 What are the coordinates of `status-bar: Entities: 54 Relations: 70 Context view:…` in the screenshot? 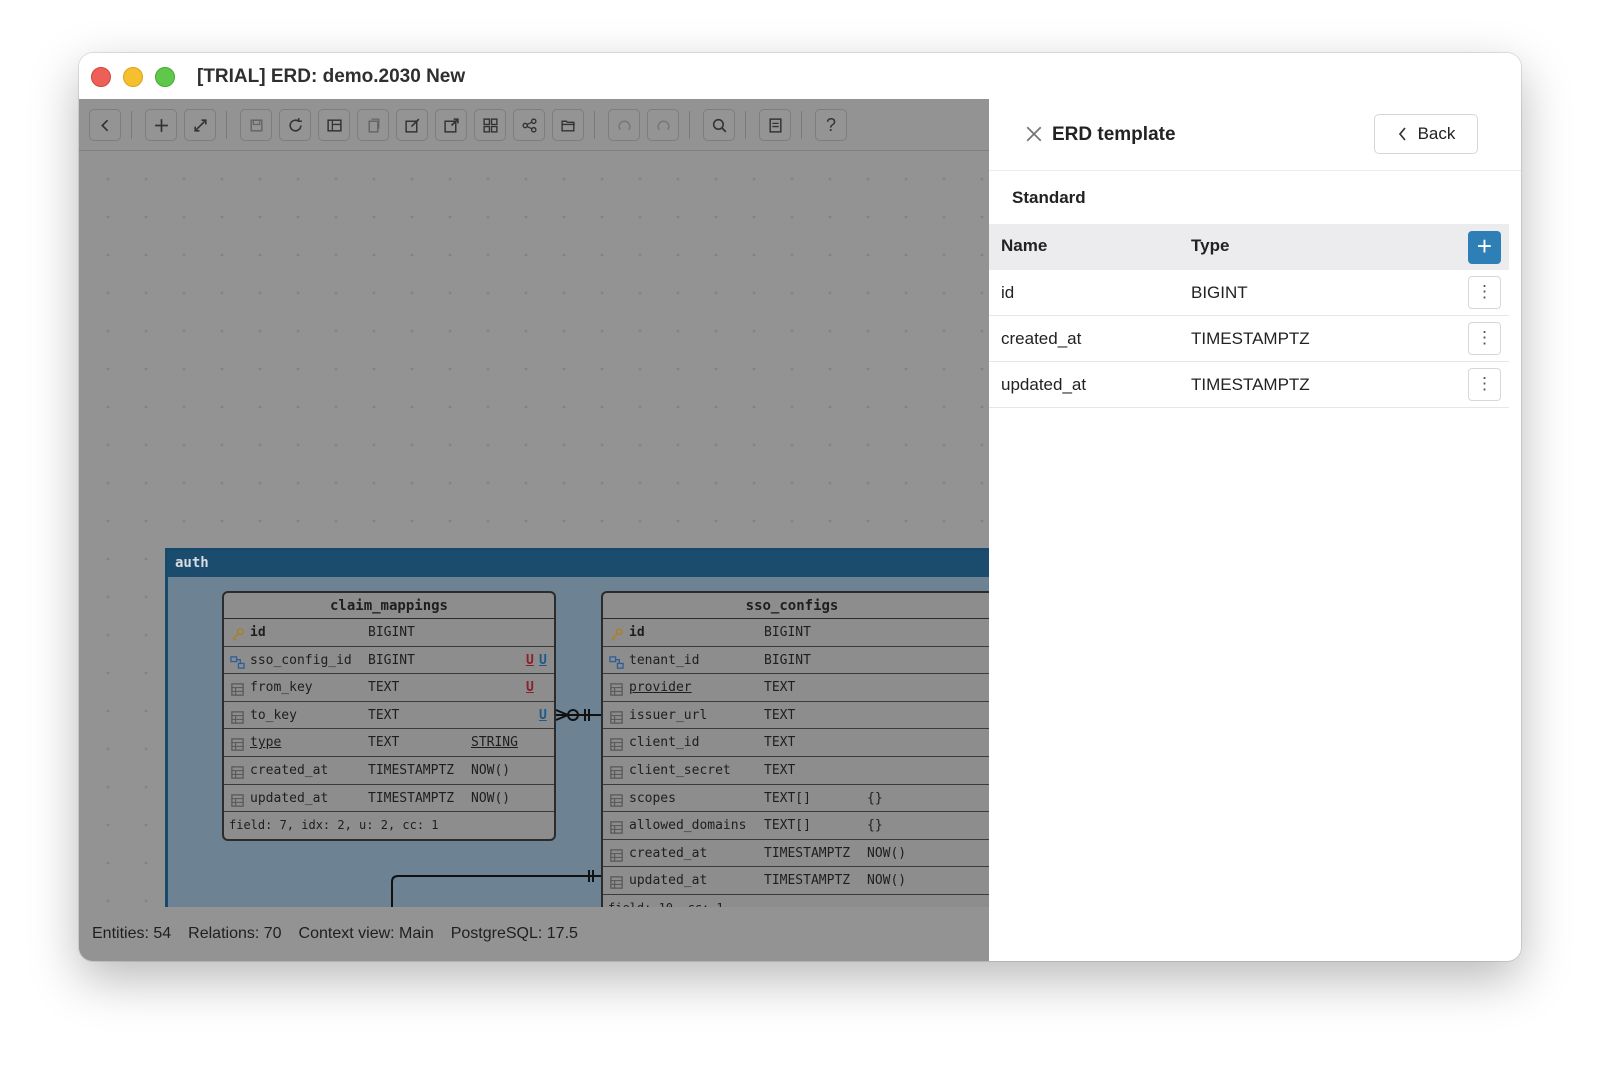 It's located at (534, 934).